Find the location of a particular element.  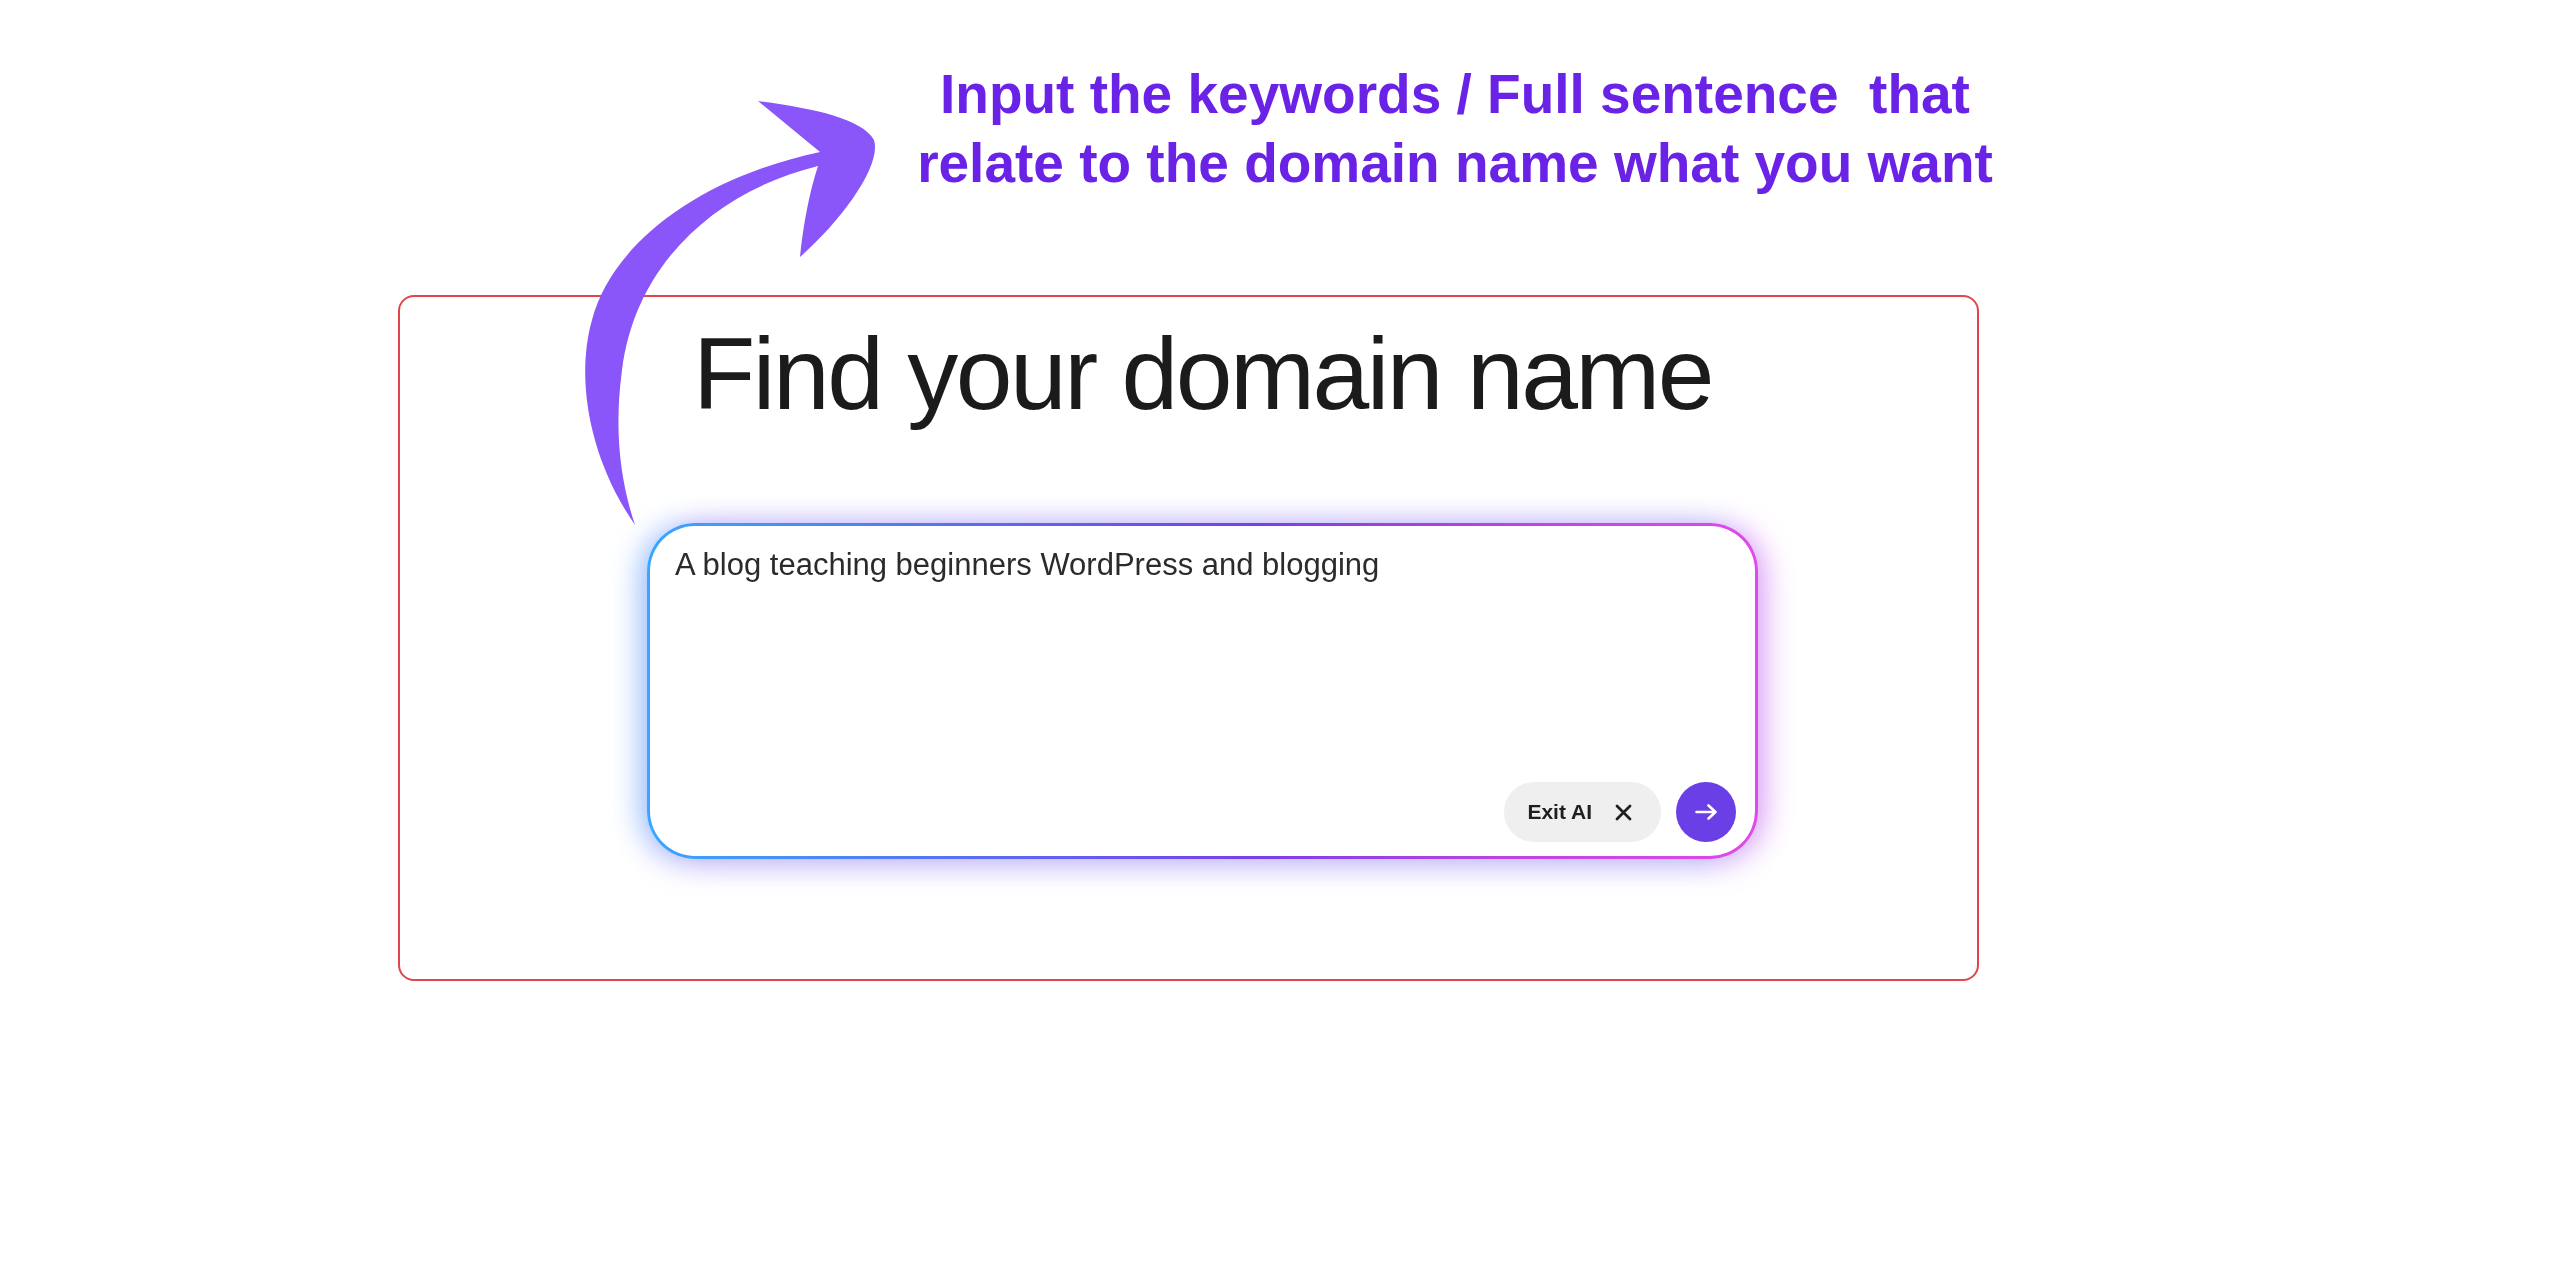

page-heading: Find your domain name is located at coordinates (1203, 374).